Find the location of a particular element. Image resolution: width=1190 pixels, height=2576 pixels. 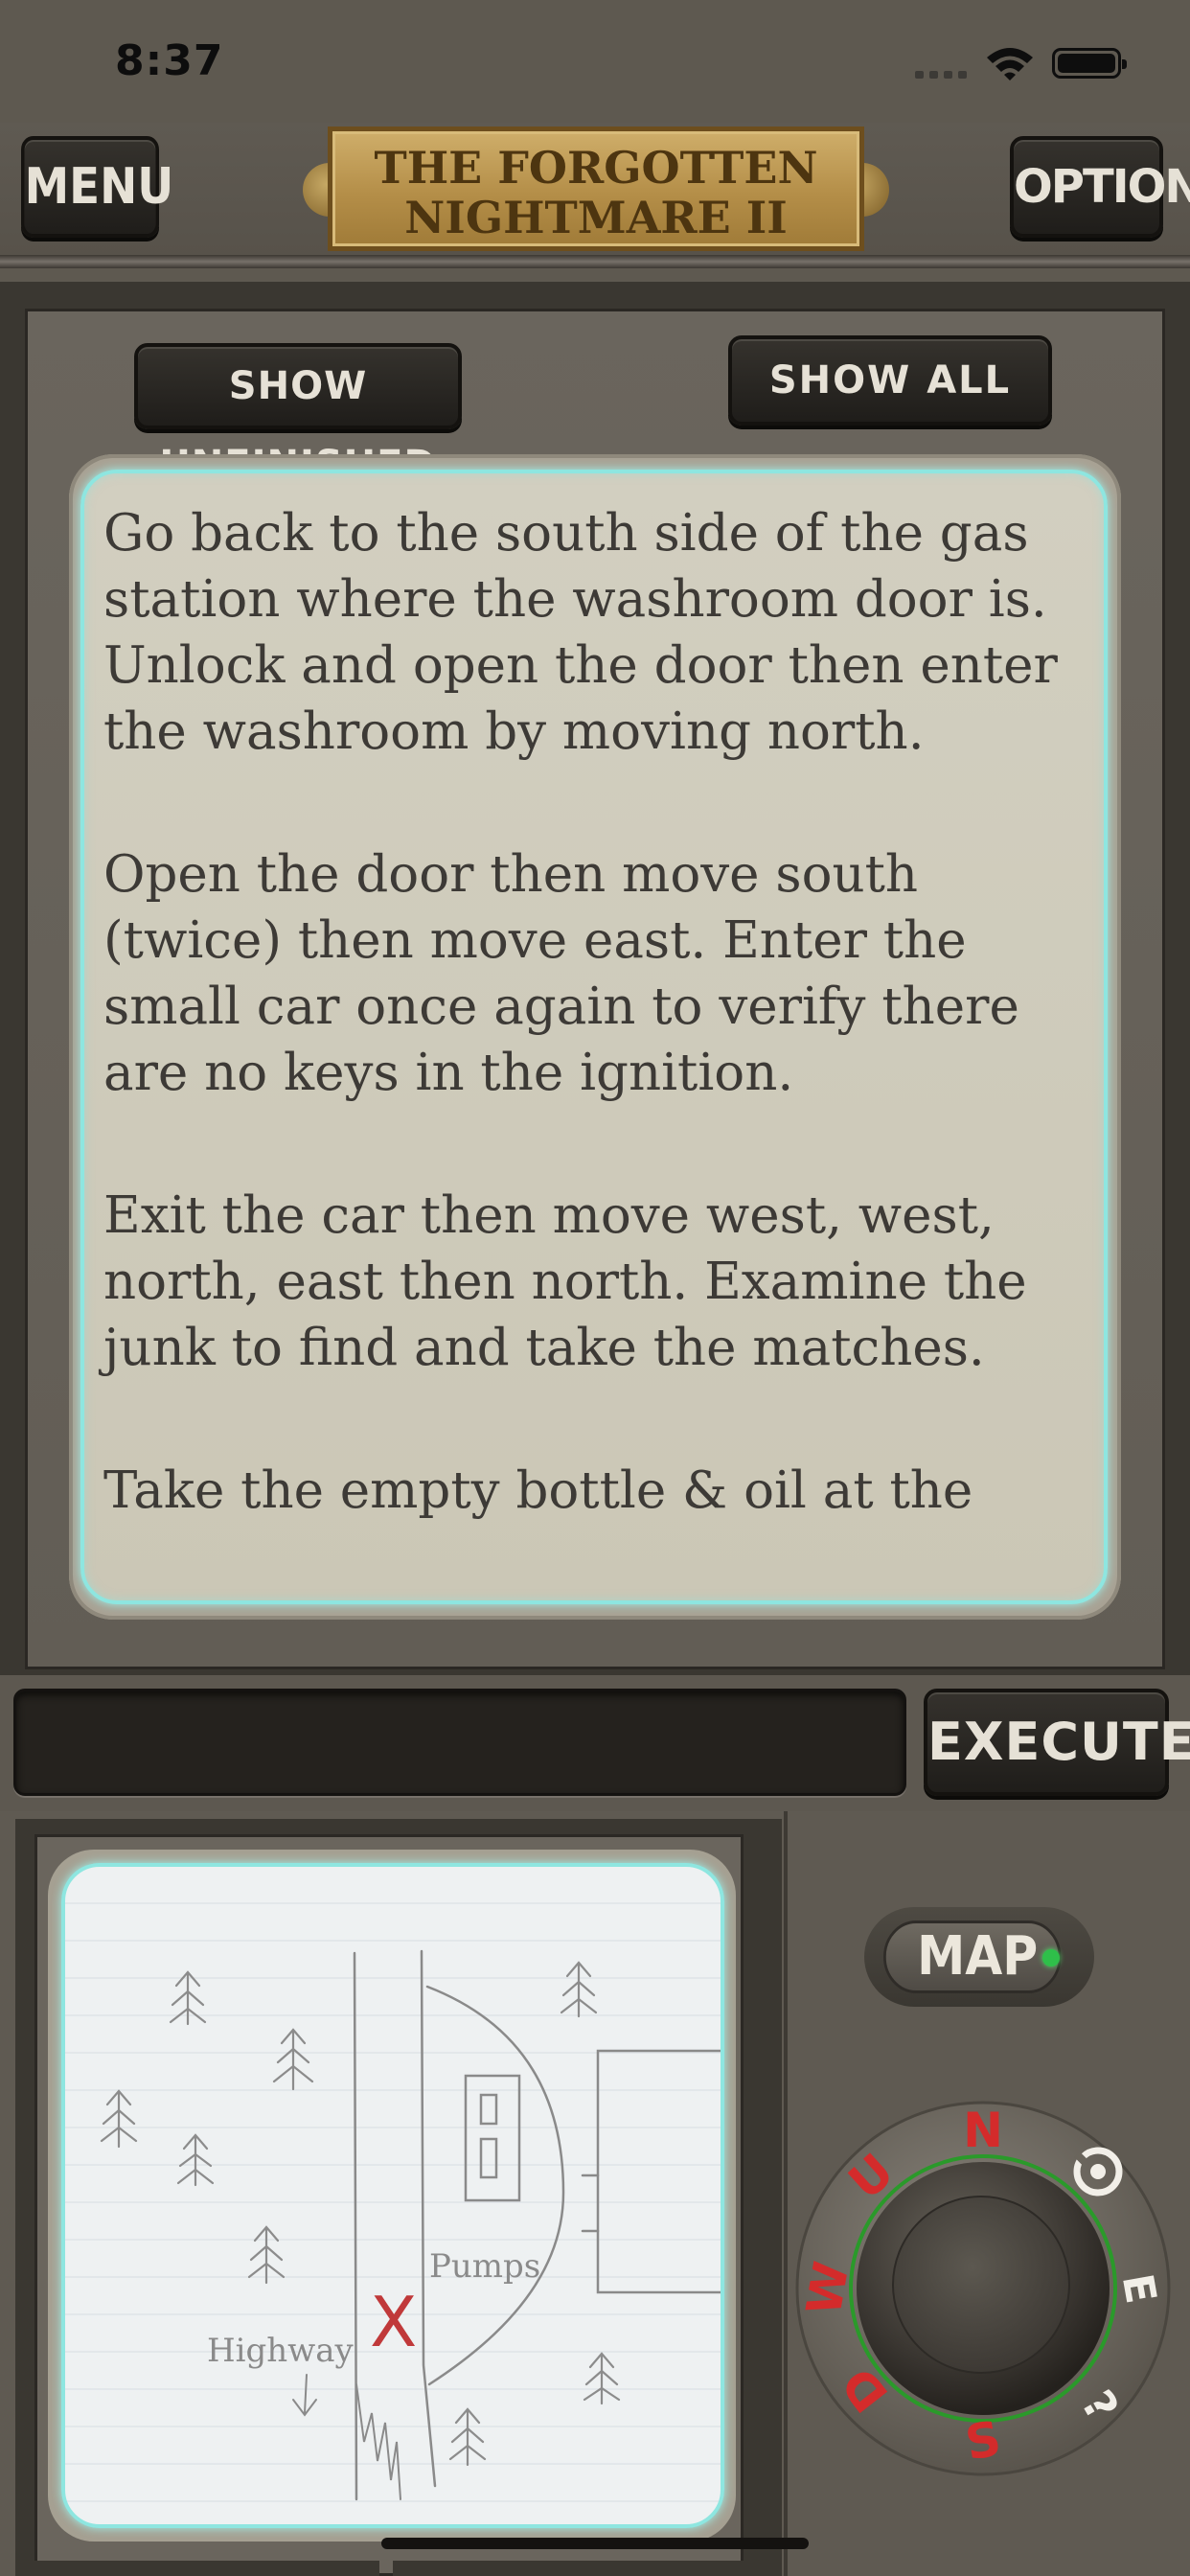

game-title-line1: THE FORGOTTEN is located at coordinates (596, 168).